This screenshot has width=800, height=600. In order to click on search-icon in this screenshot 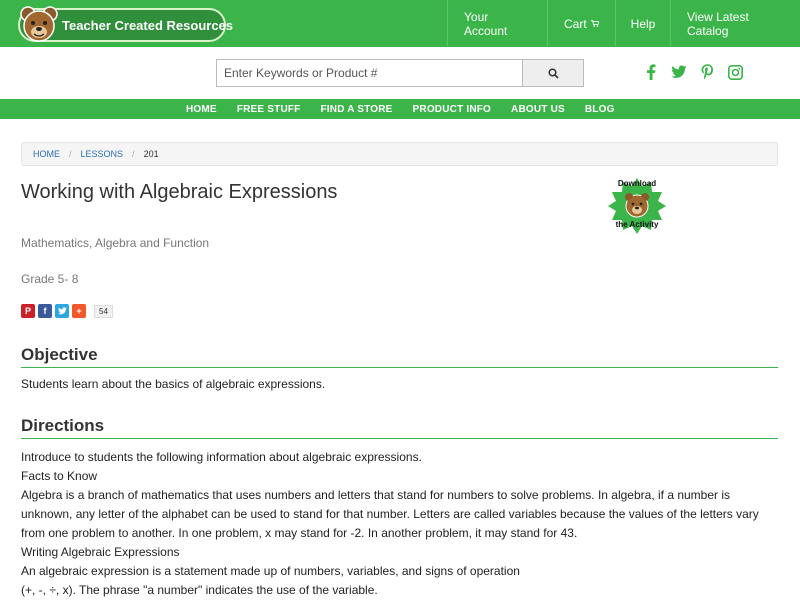, I will do `click(553, 73)`.